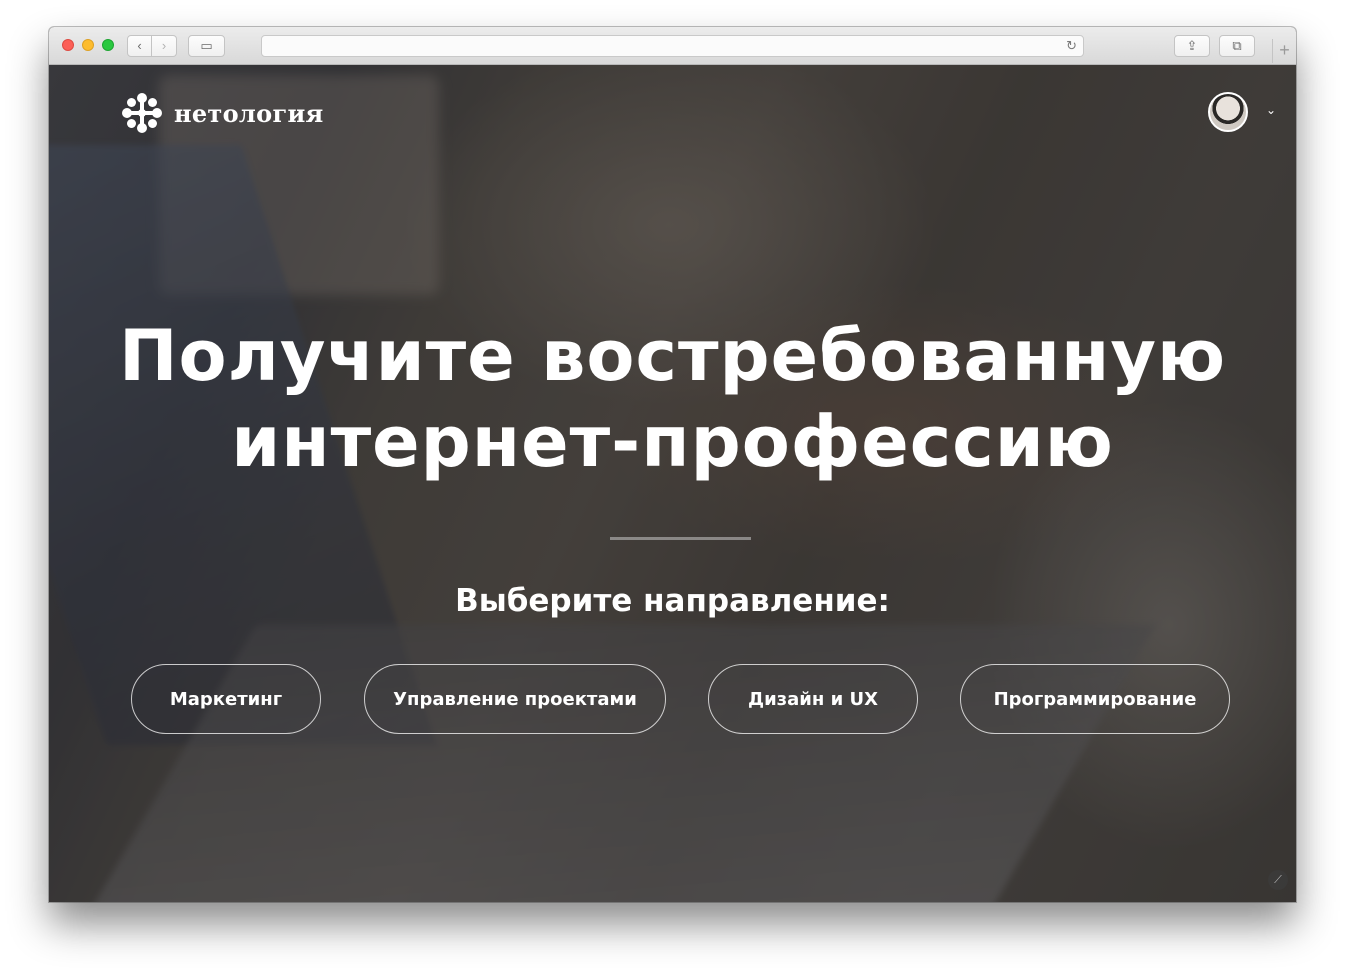 The width and height of the screenshot is (1345, 973). Describe the element at coordinates (1228, 112) in the screenshot. I see `user-avatar` at that location.